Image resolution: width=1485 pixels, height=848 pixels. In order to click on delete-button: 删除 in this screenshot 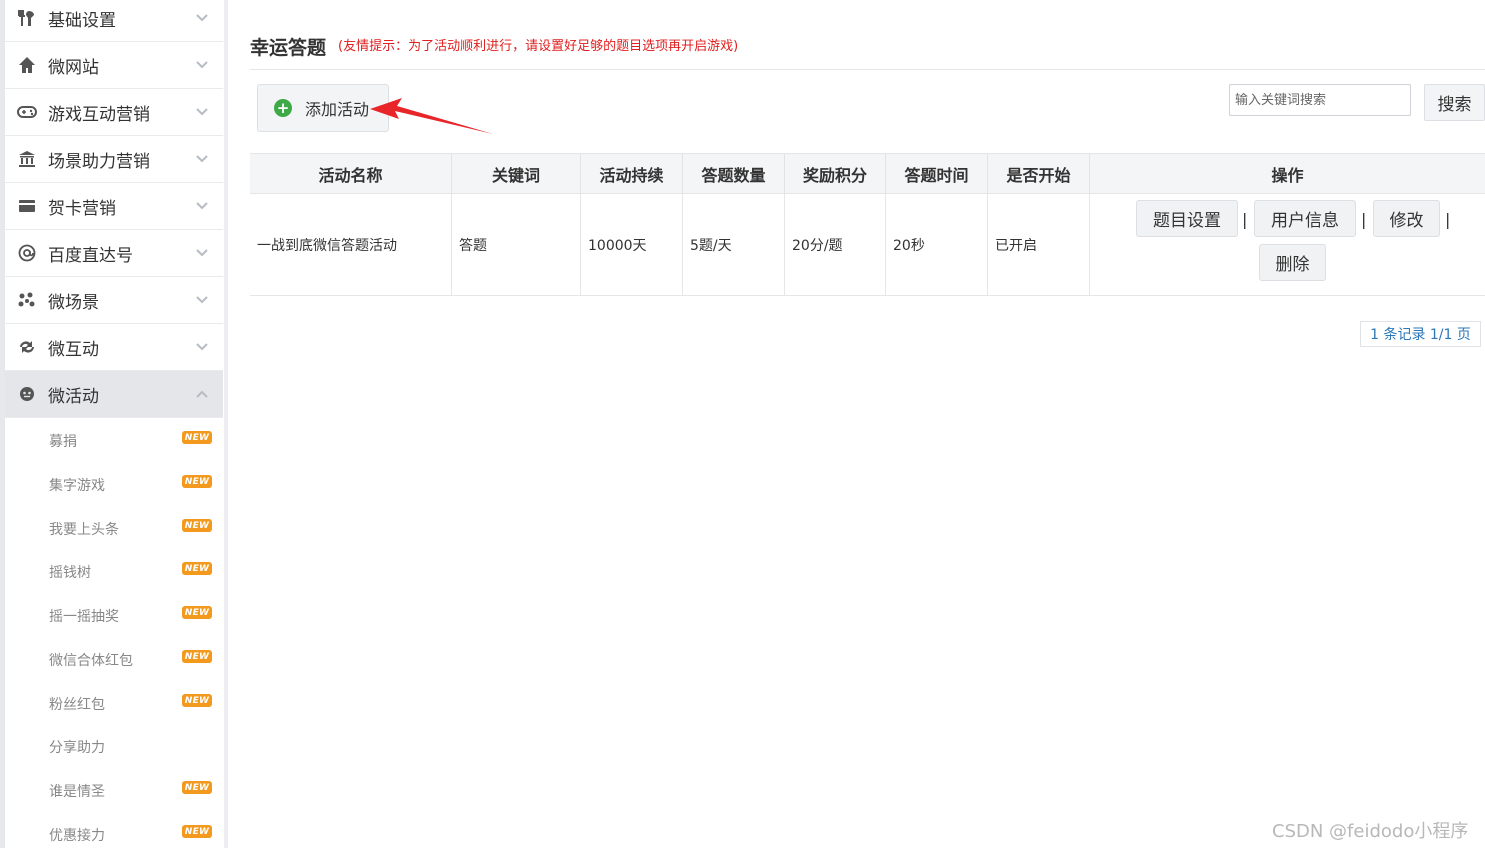, I will do `click(1292, 262)`.